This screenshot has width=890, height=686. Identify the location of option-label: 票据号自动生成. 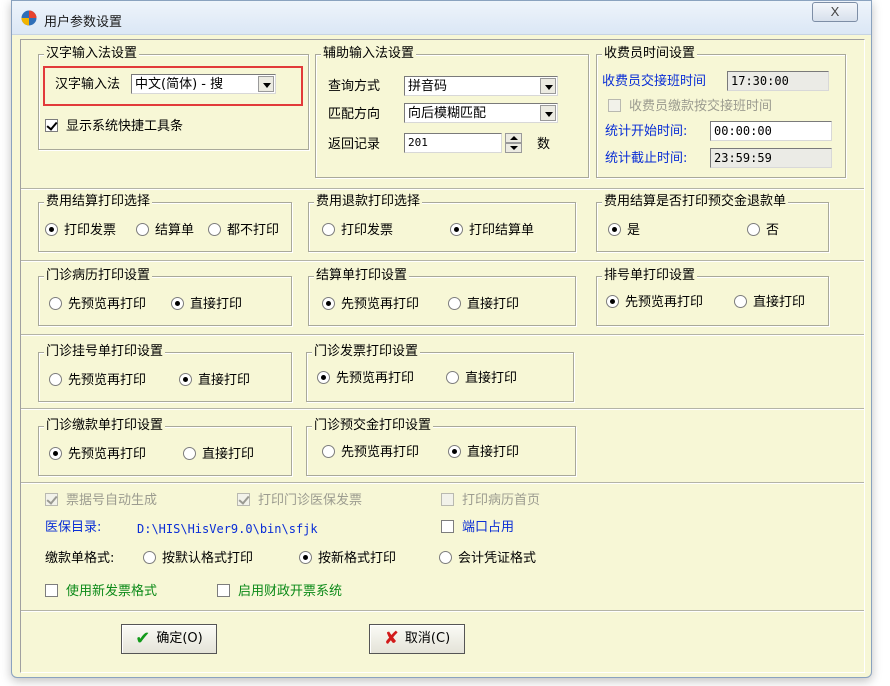
(112, 500).